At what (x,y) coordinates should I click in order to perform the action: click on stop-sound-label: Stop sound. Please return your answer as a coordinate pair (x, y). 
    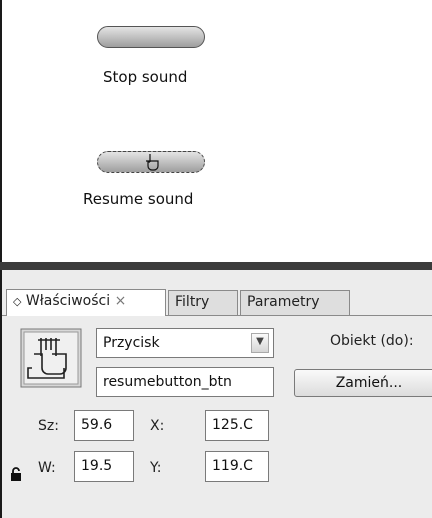
    Looking at the image, I should click on (145, 77).